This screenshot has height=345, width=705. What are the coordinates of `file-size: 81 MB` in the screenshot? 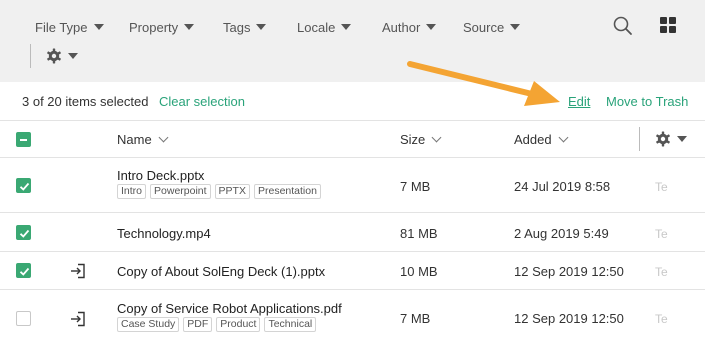 It's located at (419, 233).